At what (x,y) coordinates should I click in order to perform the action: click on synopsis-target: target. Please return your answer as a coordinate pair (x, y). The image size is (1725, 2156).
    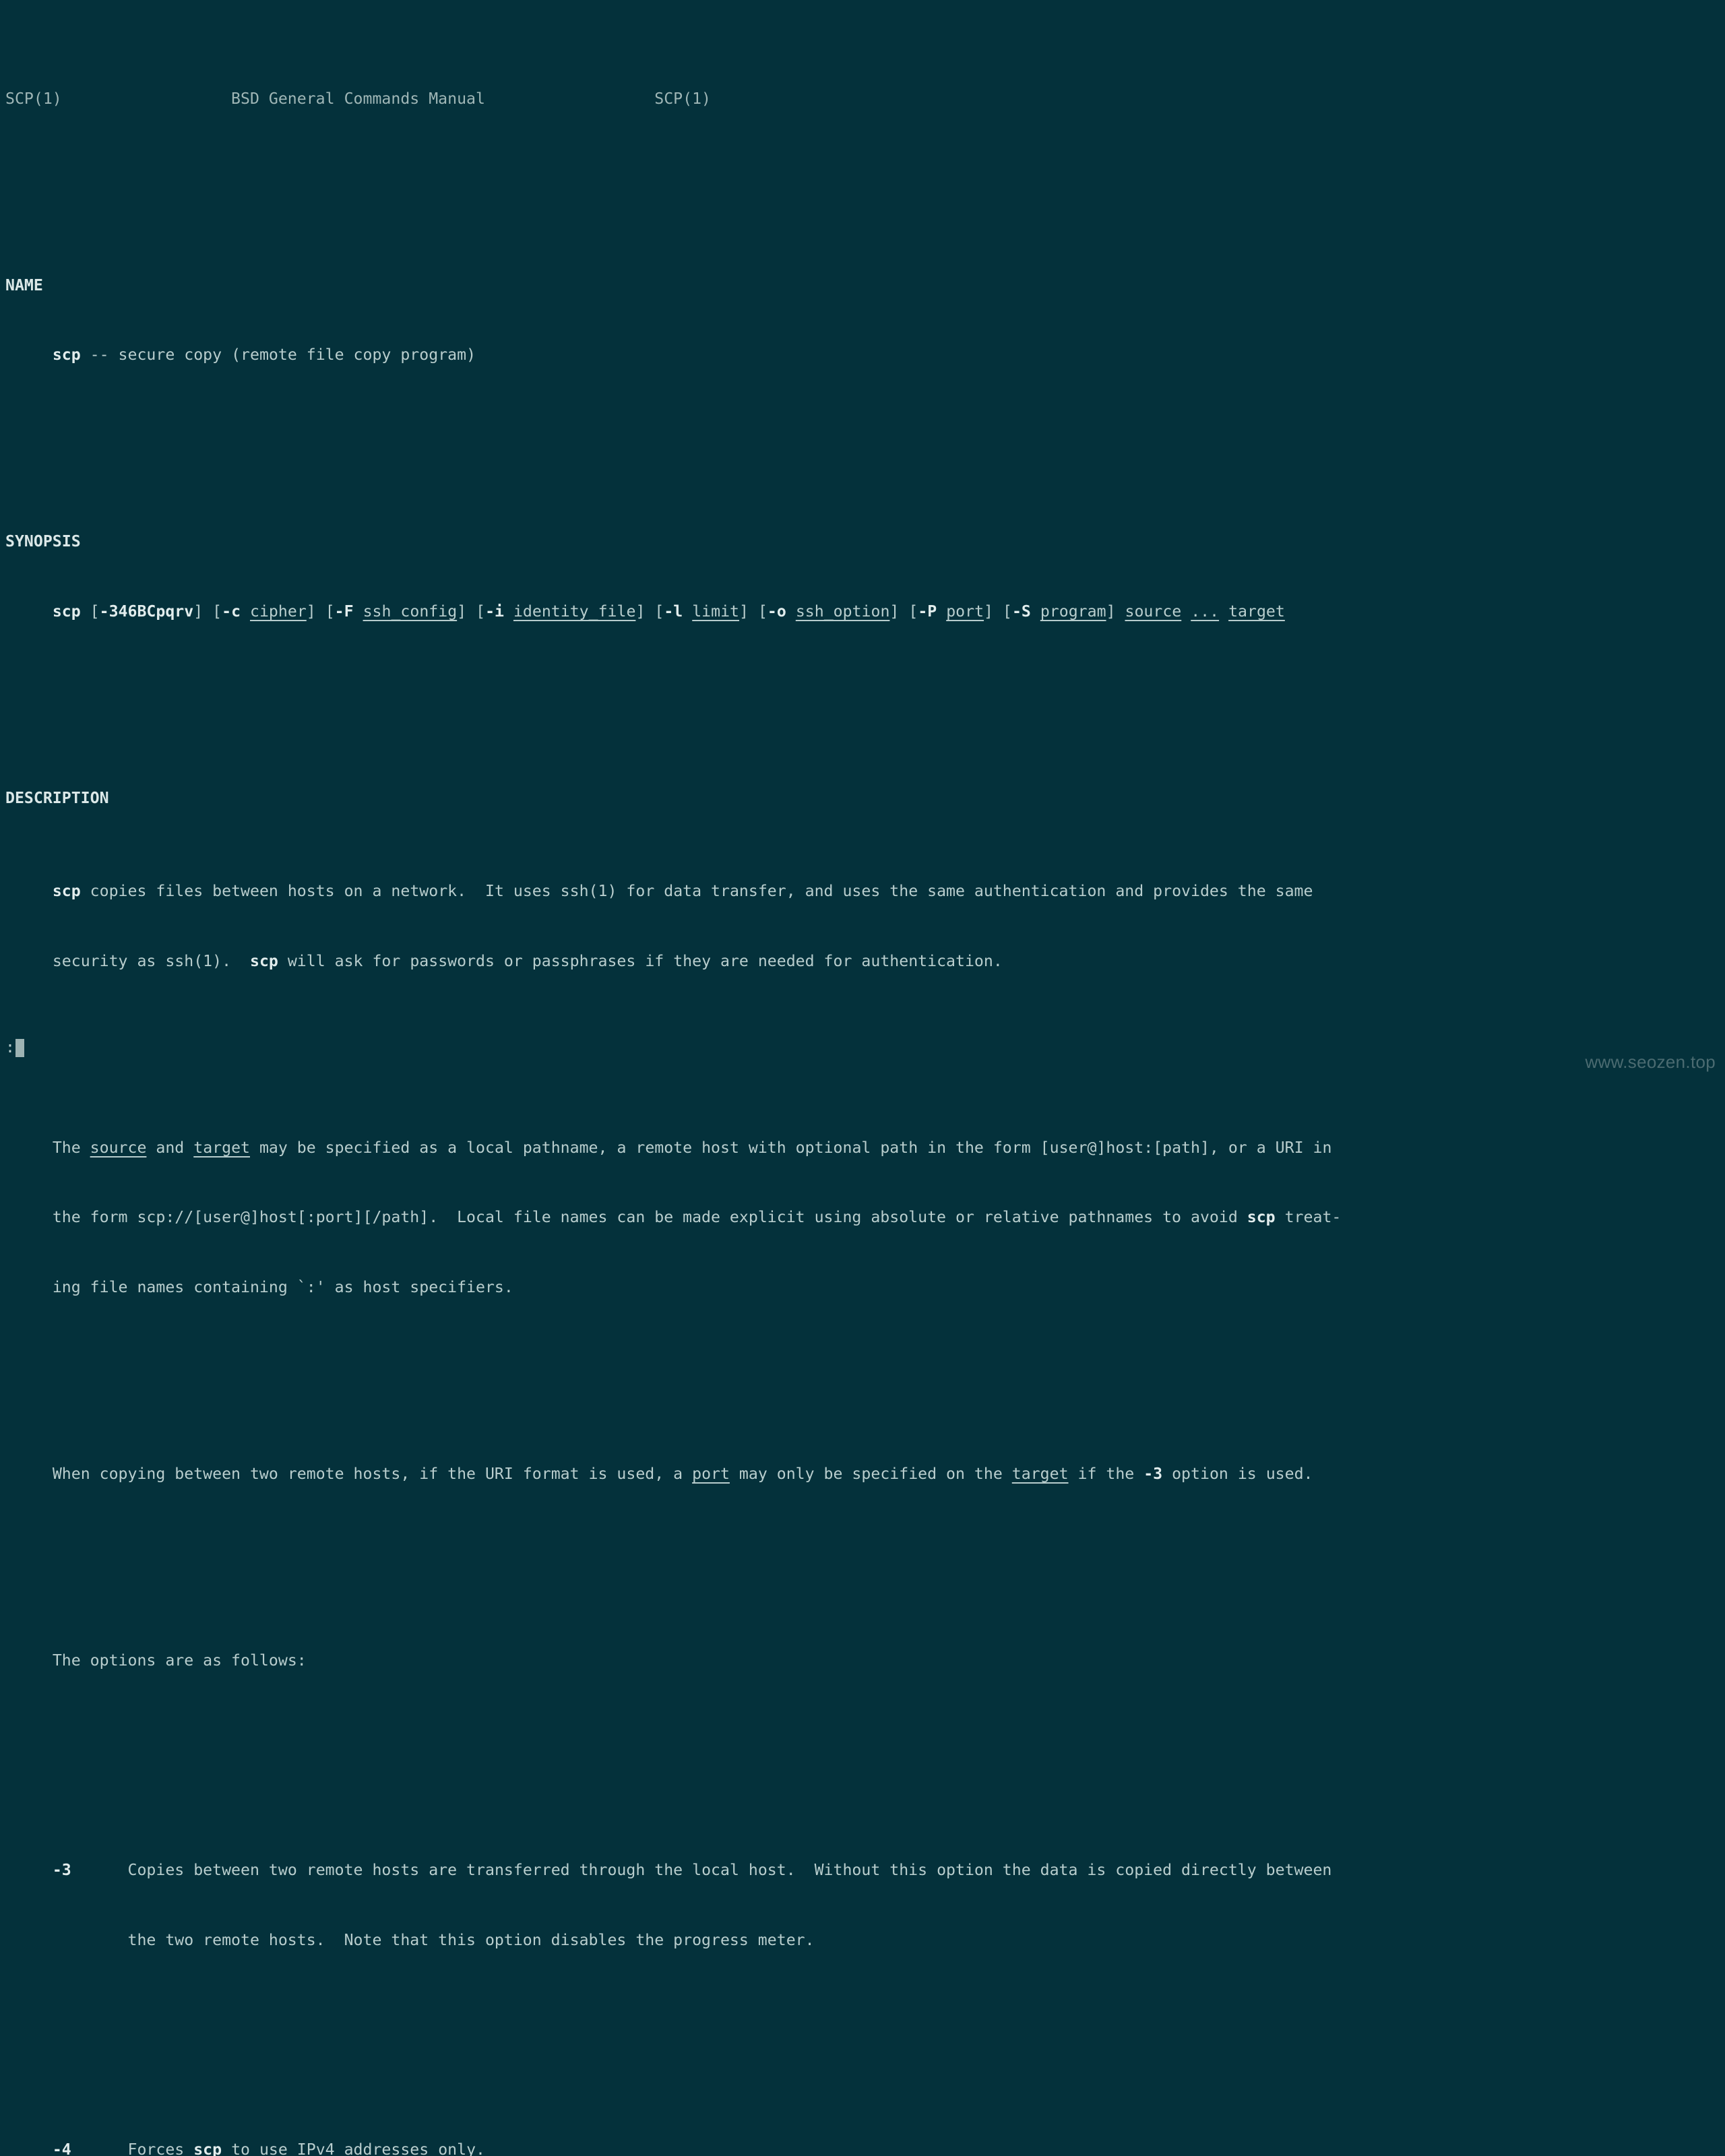
    Looking at the image, I should click on (1256, 611).